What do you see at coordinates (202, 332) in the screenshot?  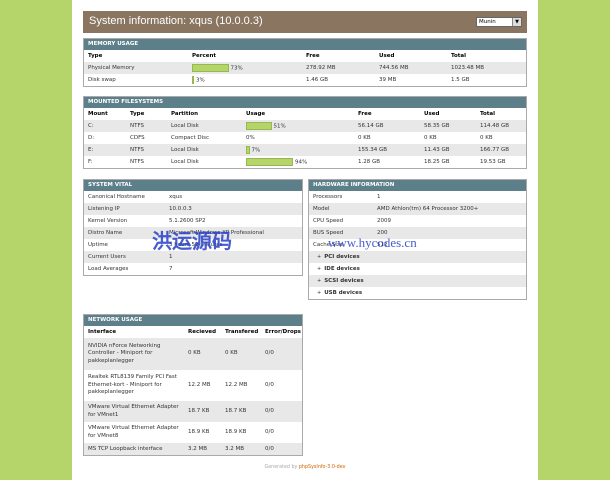 I see `col-received: Recieved` at bounding box center [202, 332].